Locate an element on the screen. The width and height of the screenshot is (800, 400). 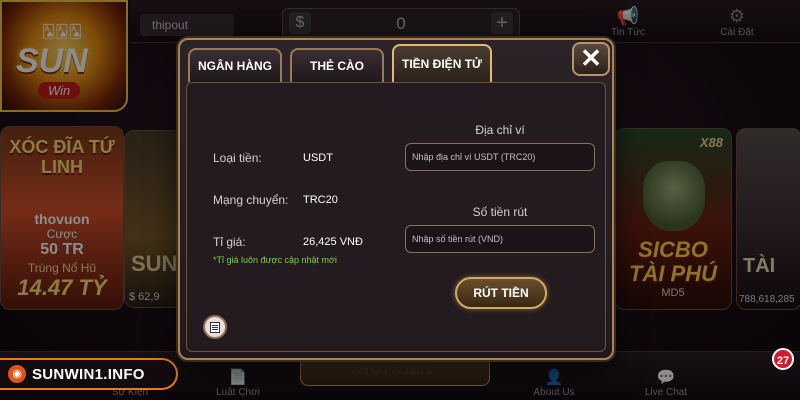
rate-value: 26,425 VNĐ is located at coordinates (333, 242).